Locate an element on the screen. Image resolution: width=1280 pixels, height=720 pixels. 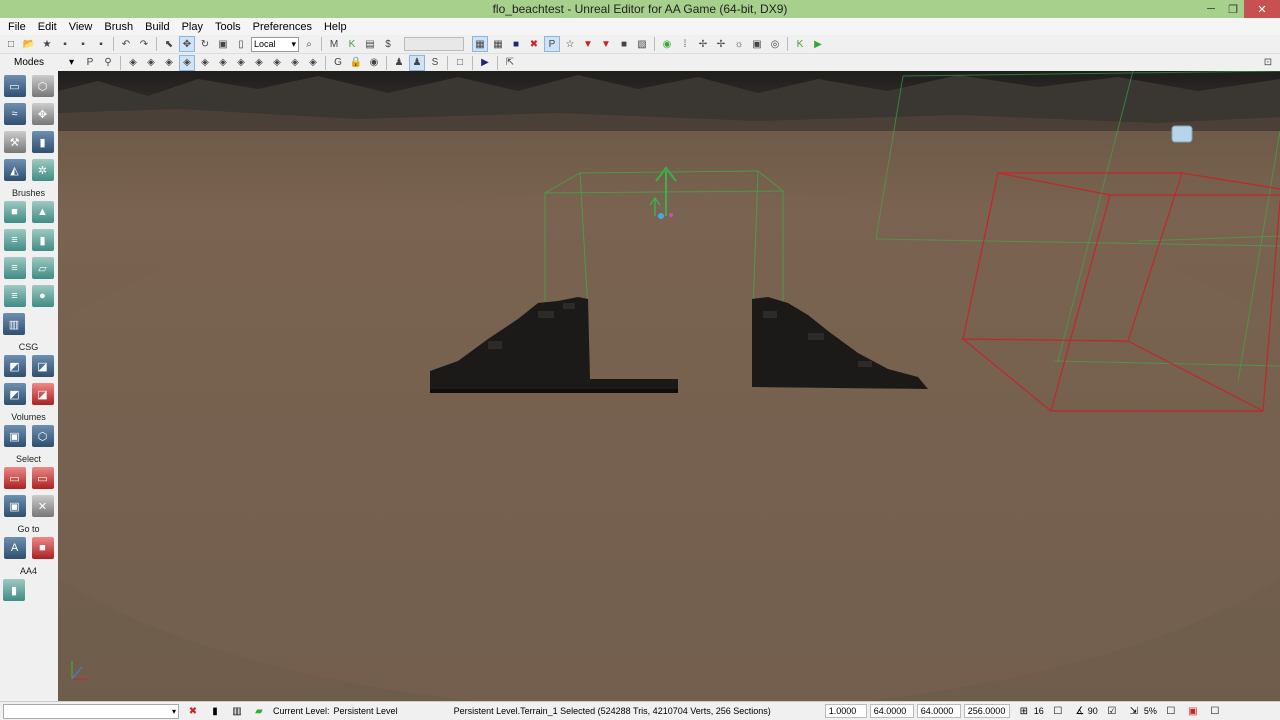
texture-align-icon: ✥ is located at coordinates (42, 114).